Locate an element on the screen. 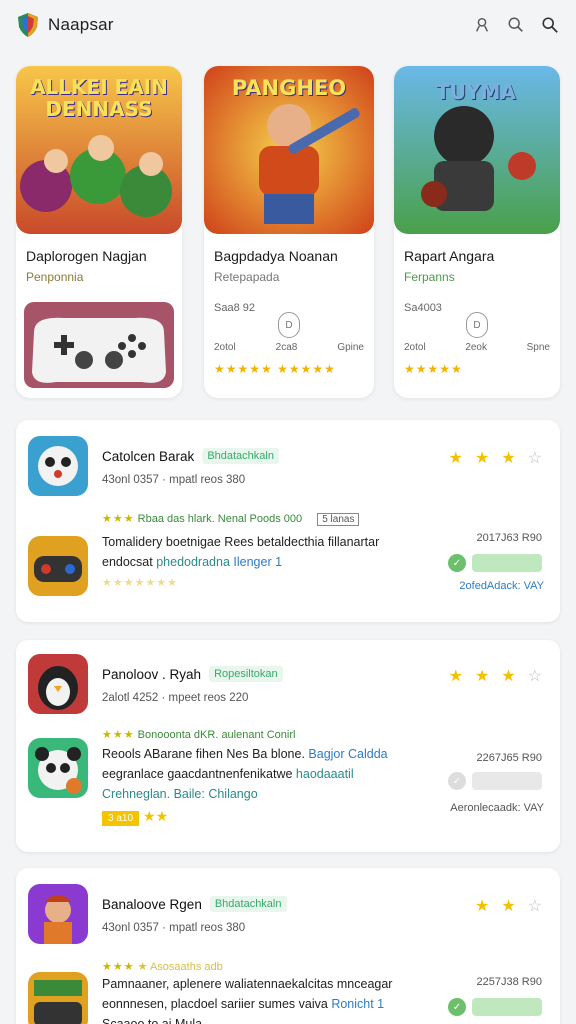 This screenshot has height=1024, width=576. category-tag: Ropesiltokan is located at coordinates (246, 674).